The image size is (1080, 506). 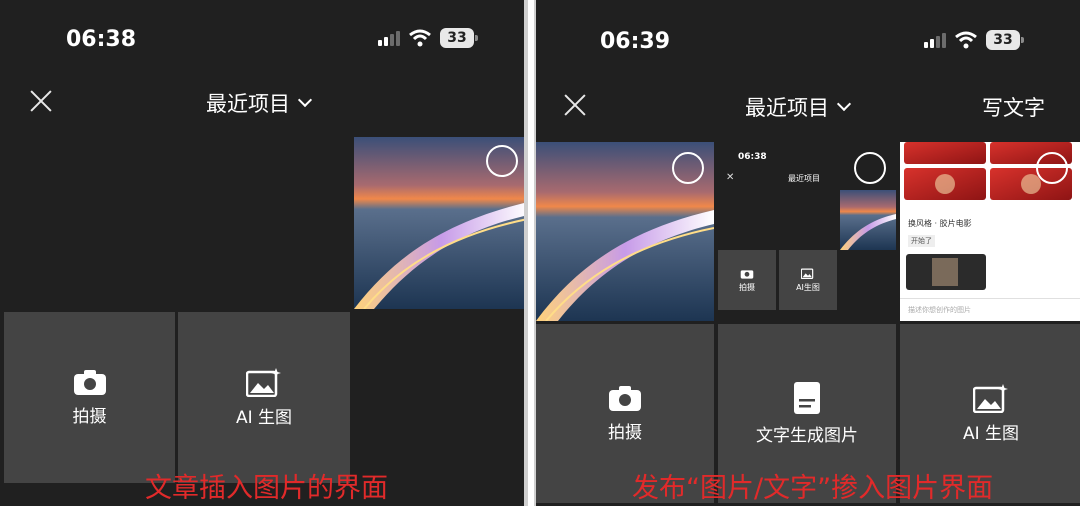 What do you see at coordinates (804, 178) in the screenshot?
I see `mini-title: 最近项目` at bounding box center [804, 178].